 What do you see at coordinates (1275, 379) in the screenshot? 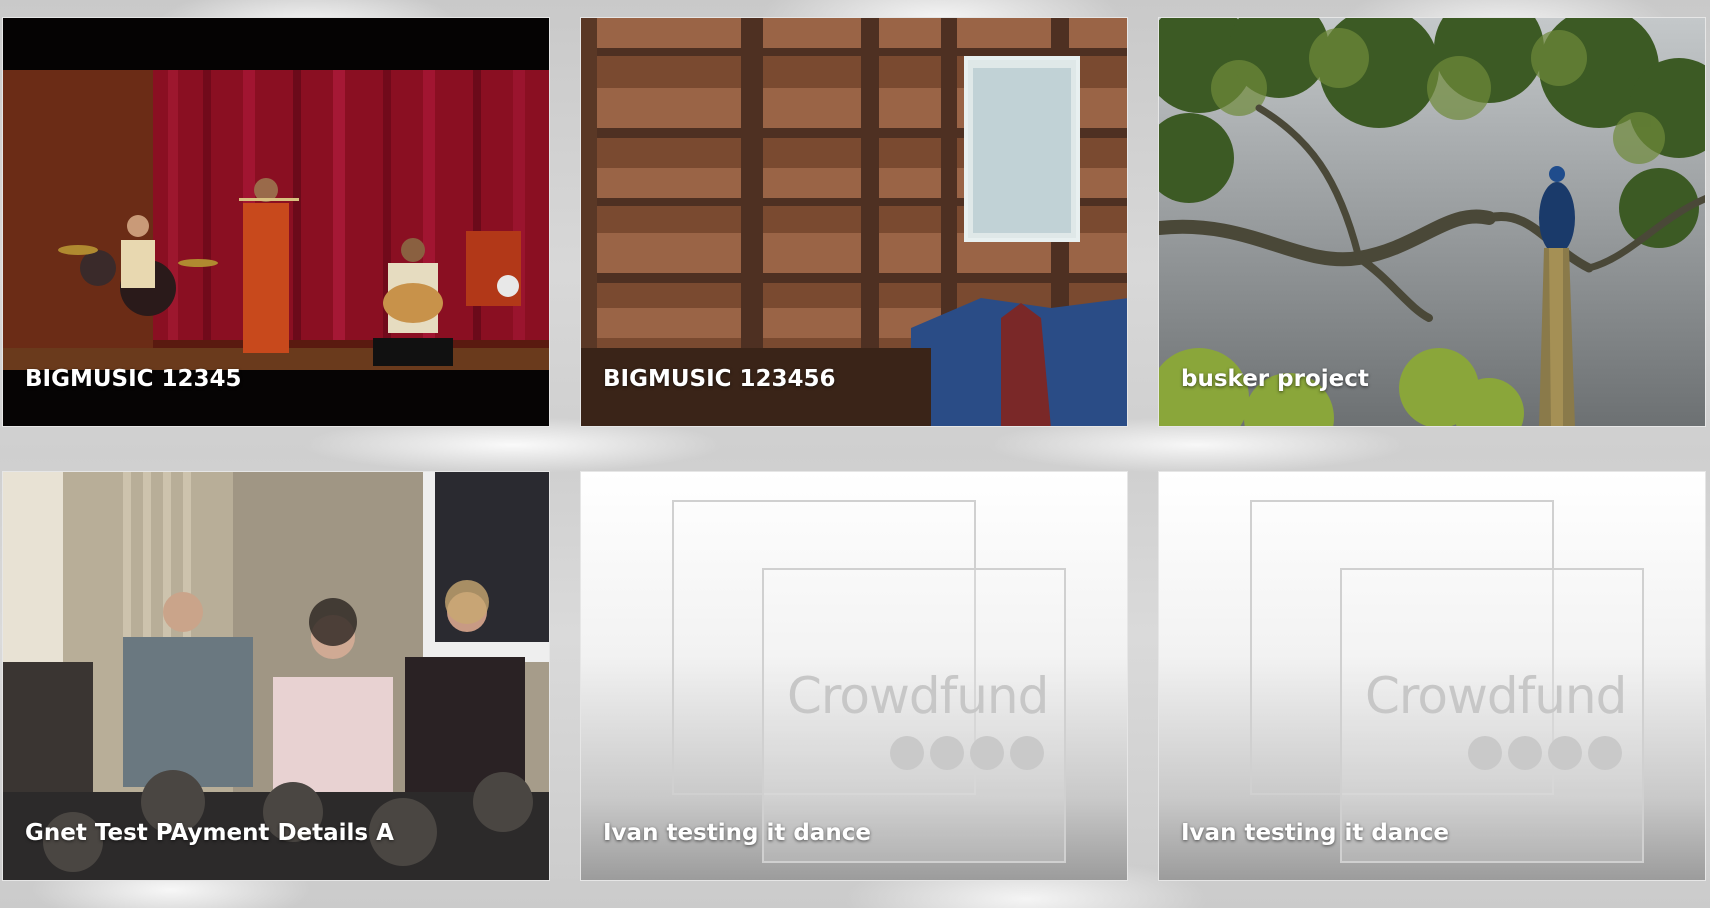
I see `project-title: busker project` at bounding box center [1275, 379].